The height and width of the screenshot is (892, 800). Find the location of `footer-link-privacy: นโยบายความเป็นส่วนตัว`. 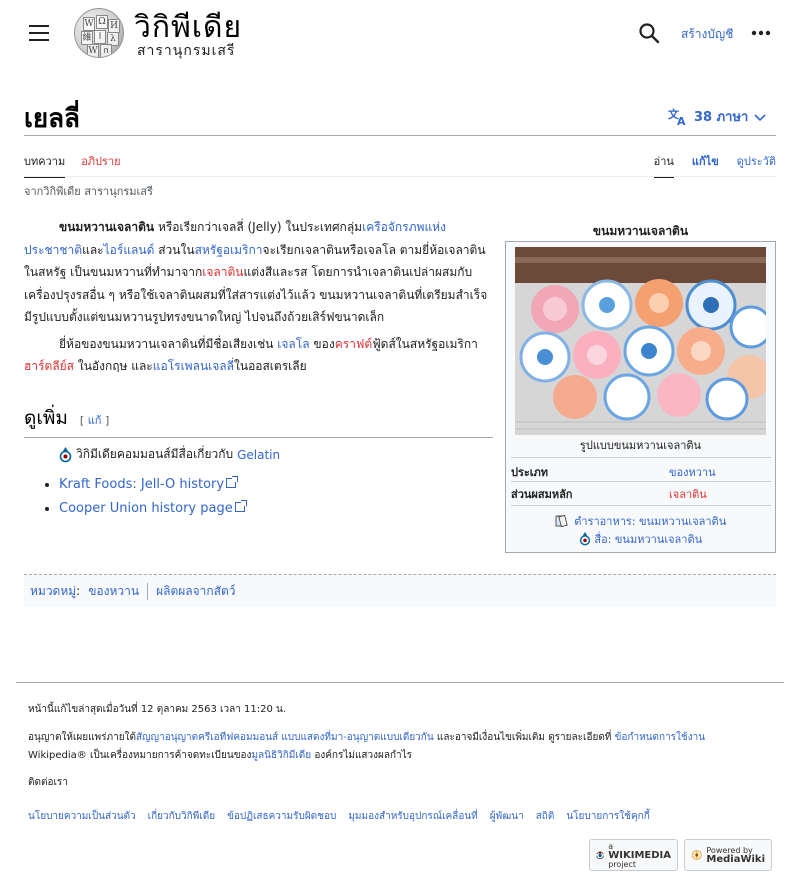

footer-link-privacy: นโยบายความเป็นส่วนตัว is located at coordinates (82, 816).